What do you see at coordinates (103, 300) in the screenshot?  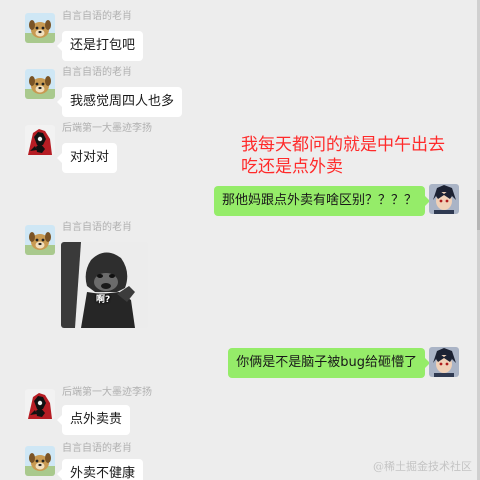 I see `meme-caption: 啊?` at bounding box center [103, 300].